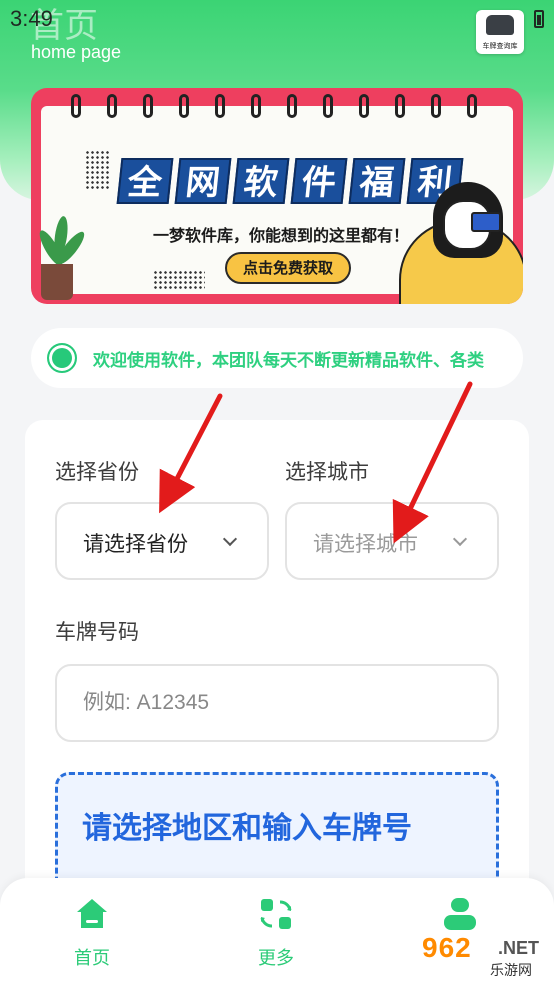 The image size is (554, 984). What do you see at coordinates (97, 472) in the screenshot?
I see `province-label: 选择省份` at bounding box center [97, 472].